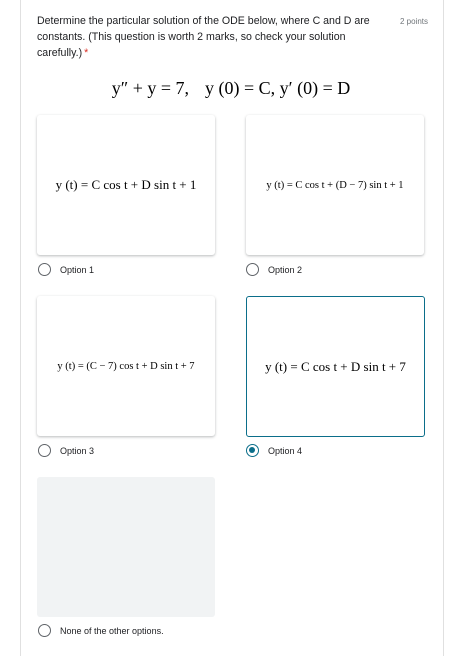  Describe the element at coordinates (278, 88) in the screenshot. I see `ode-initial-conditions: y (0) = C, y′ (0) = D` at that location.